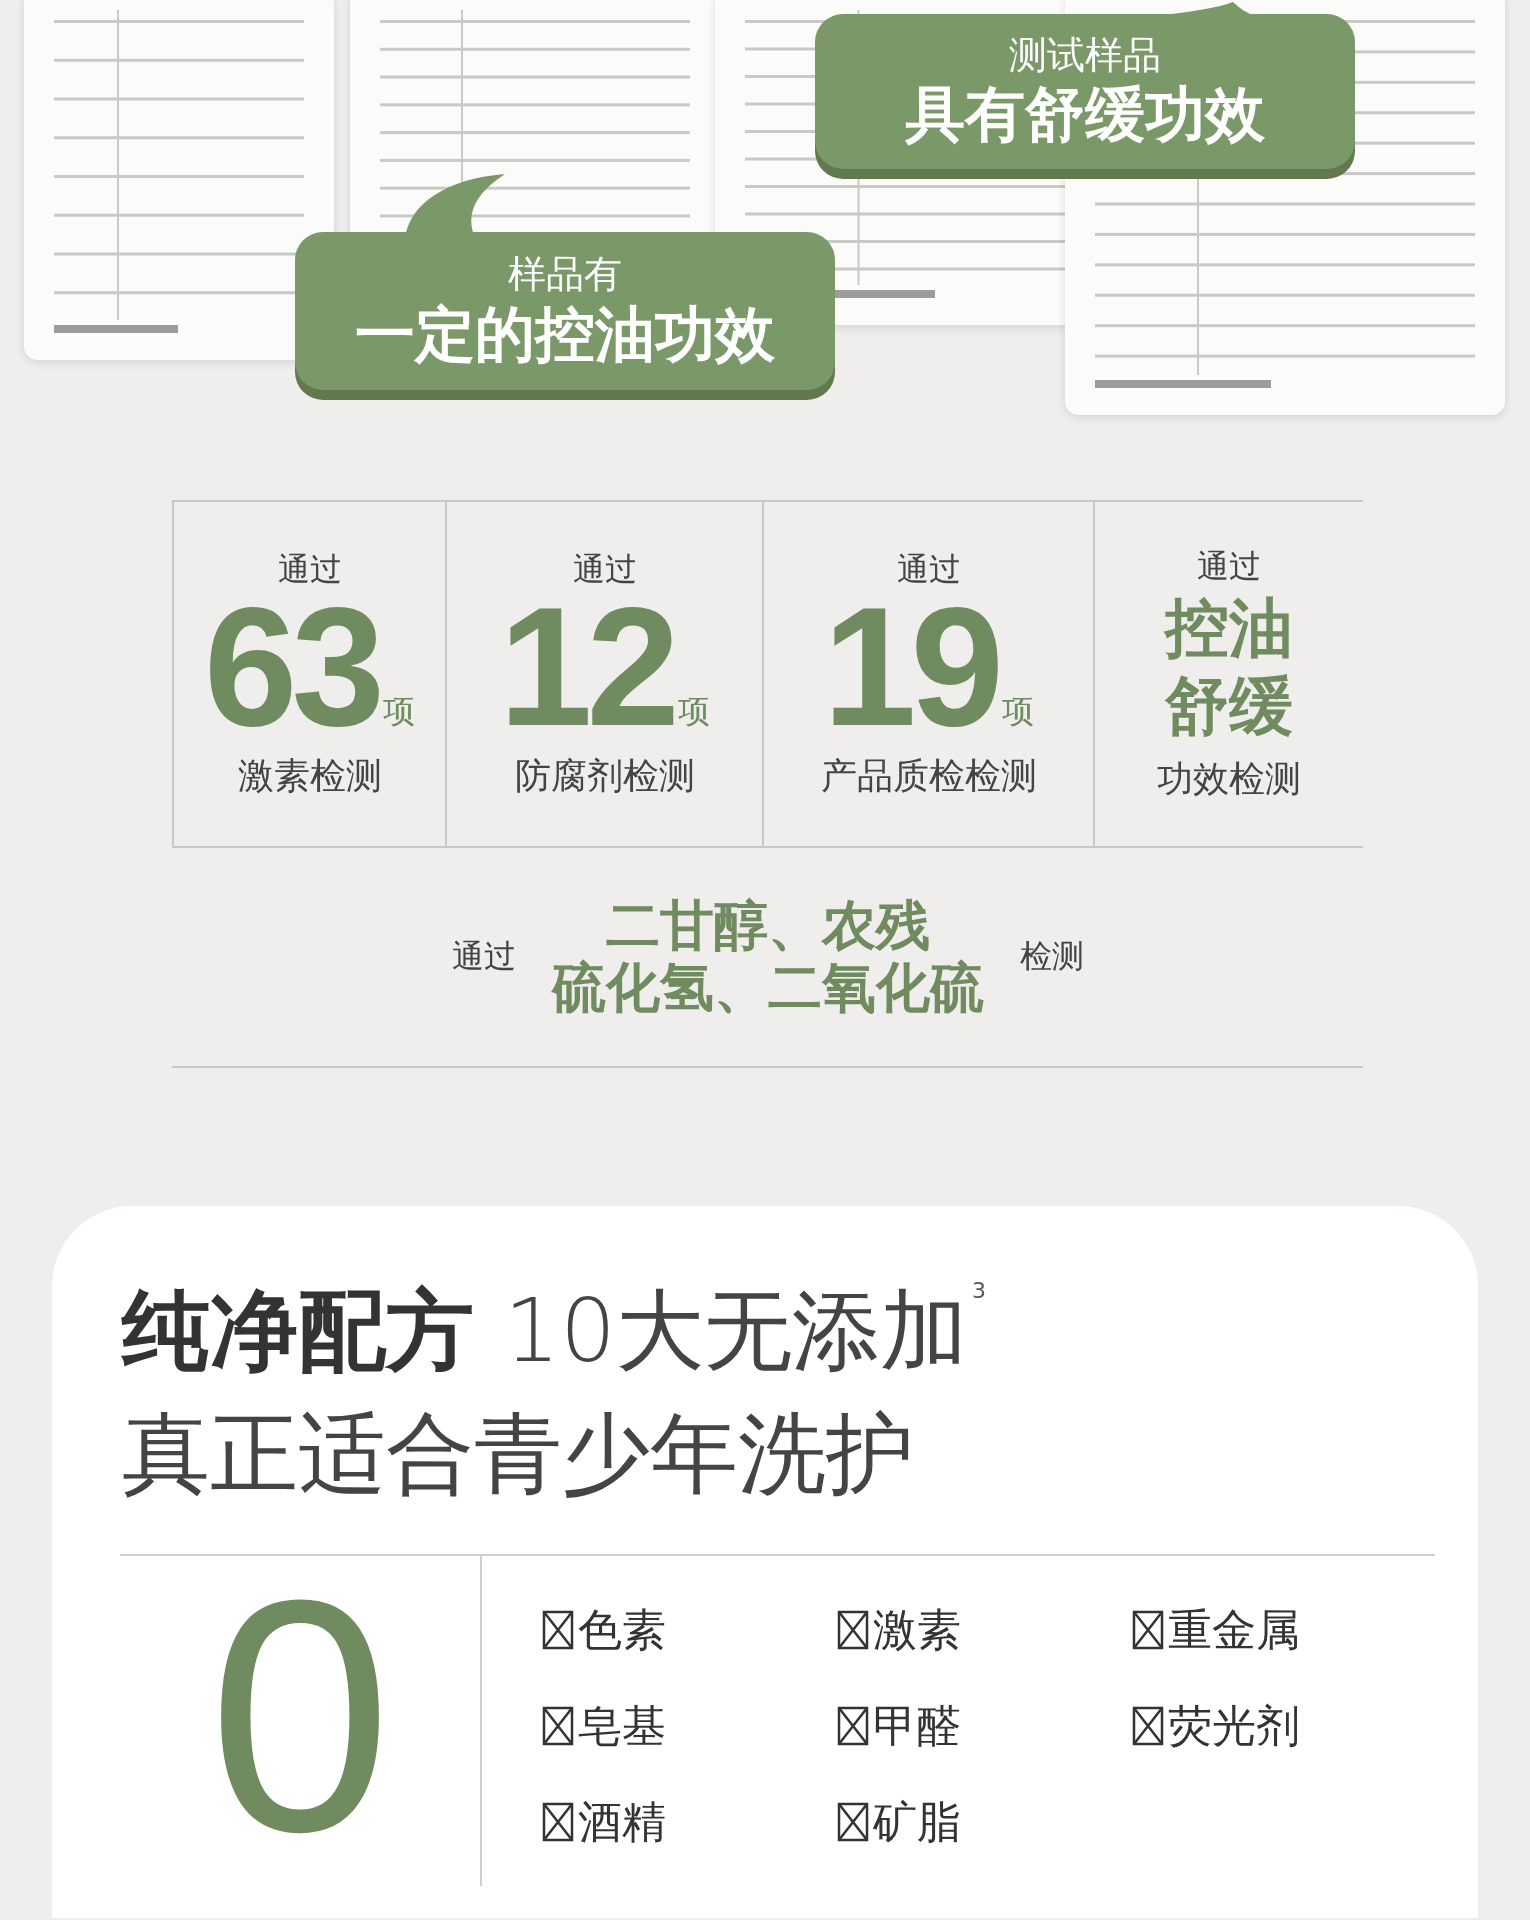 The width and height of the screenshot is (1530, 1920). Describe the element at coordinates (300, 1726) in the screenshot. I see `zero-count: 0` at that location.